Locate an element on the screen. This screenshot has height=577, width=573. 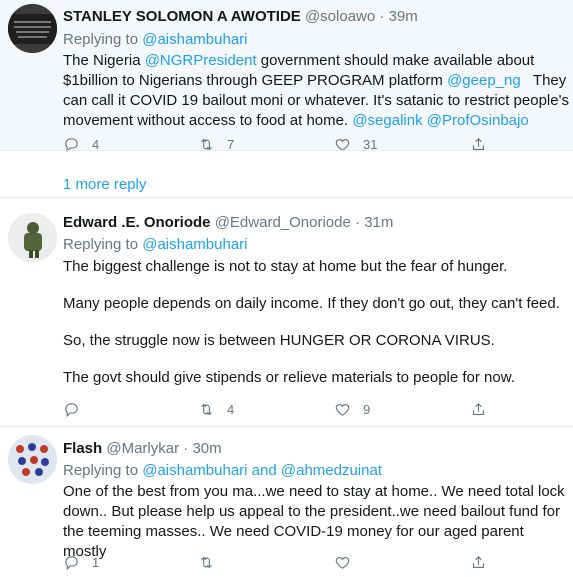
avatar-flash is located at coordinates (32, 459).